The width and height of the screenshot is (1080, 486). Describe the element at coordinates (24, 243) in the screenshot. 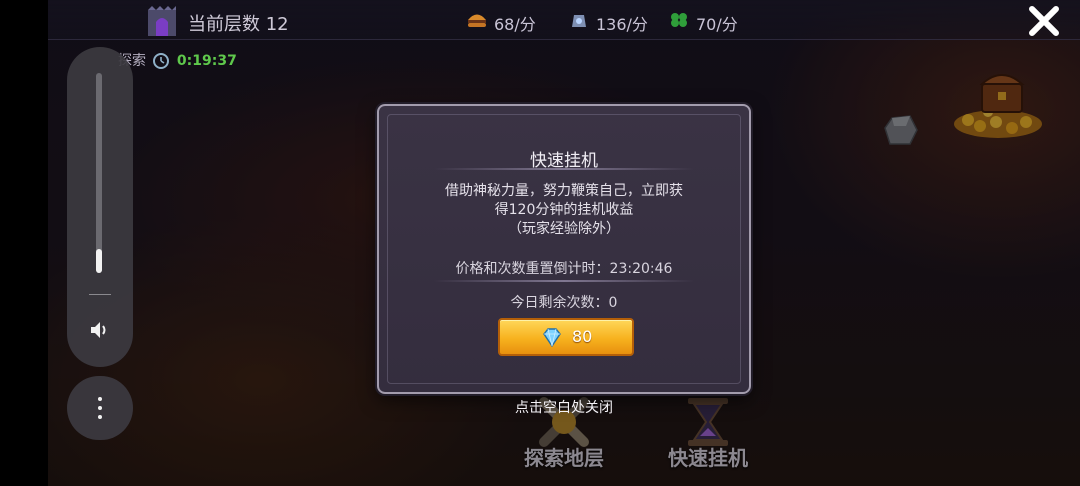

I see `left-edge` at that location.